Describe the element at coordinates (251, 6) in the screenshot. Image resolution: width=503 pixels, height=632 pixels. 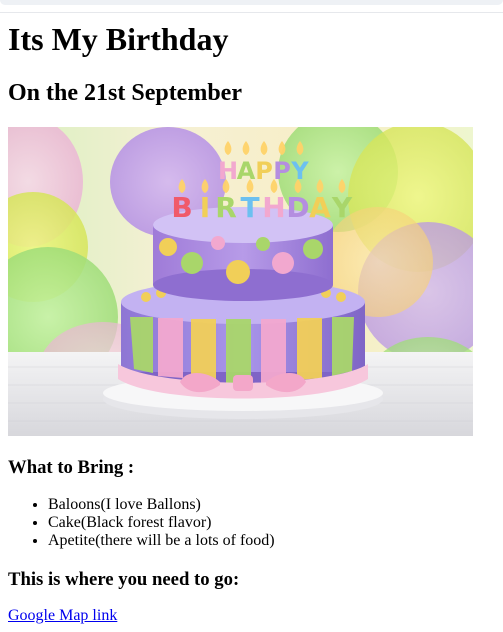
I see `browser-top-strip` at that location.